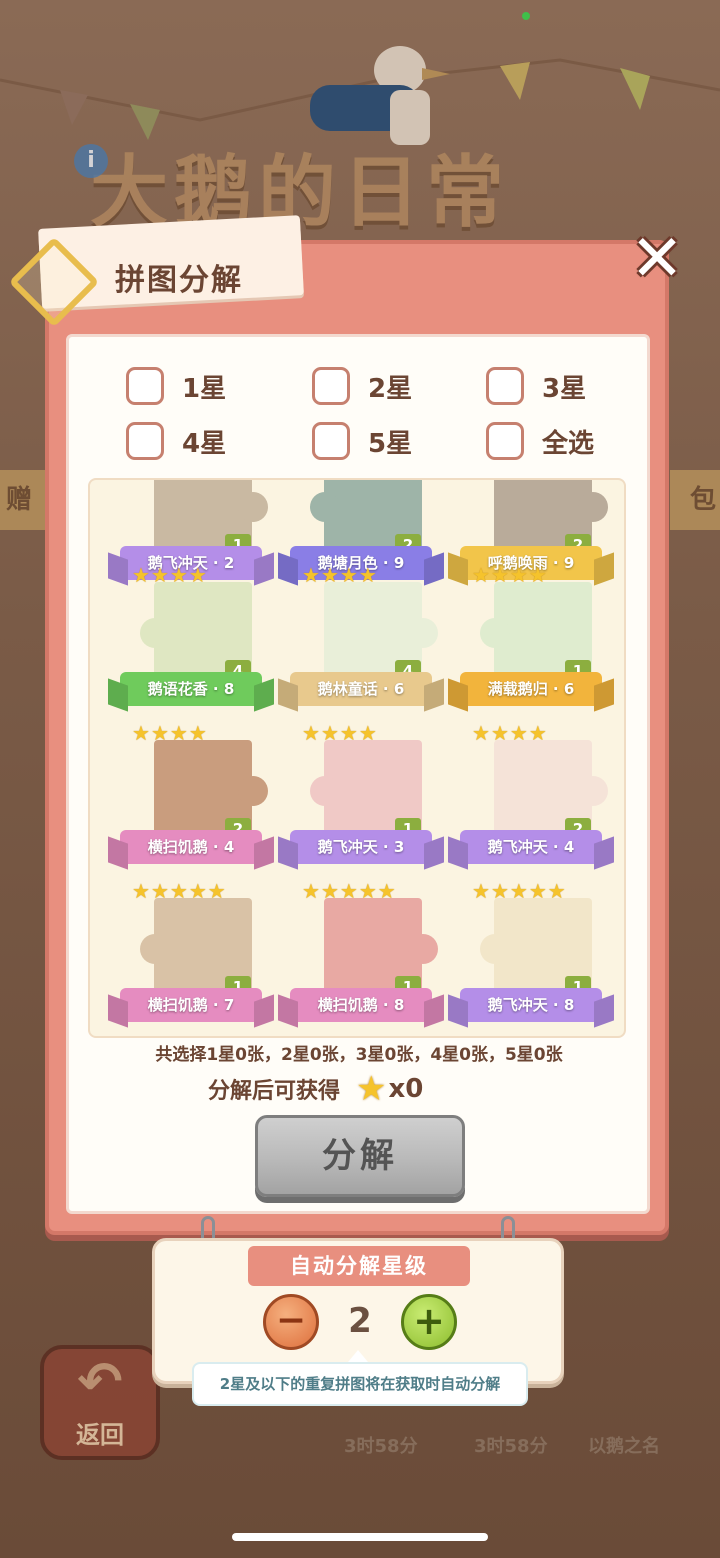  I want to click on filter-label: 5星, so click(390, 443).